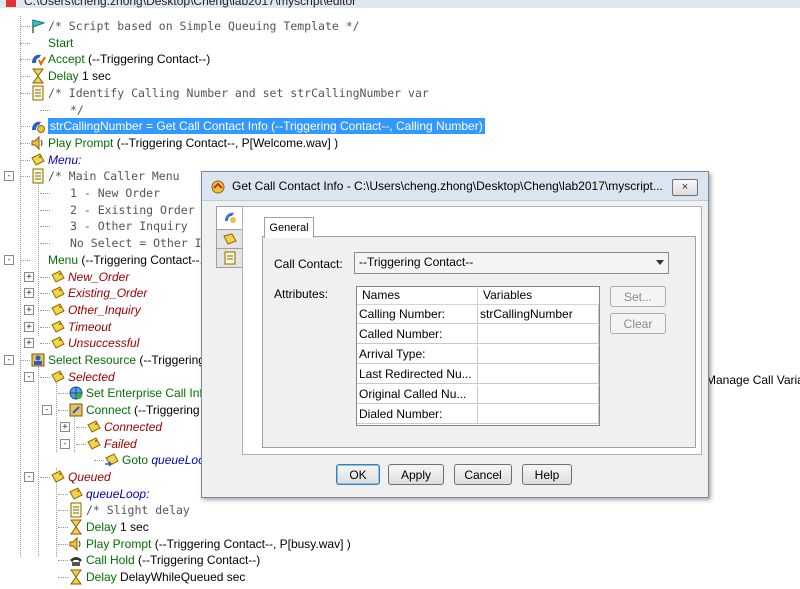  Describe the element at coordinates (381, 295) in the screenshot. I see `grid-header-names: Names` at that location.